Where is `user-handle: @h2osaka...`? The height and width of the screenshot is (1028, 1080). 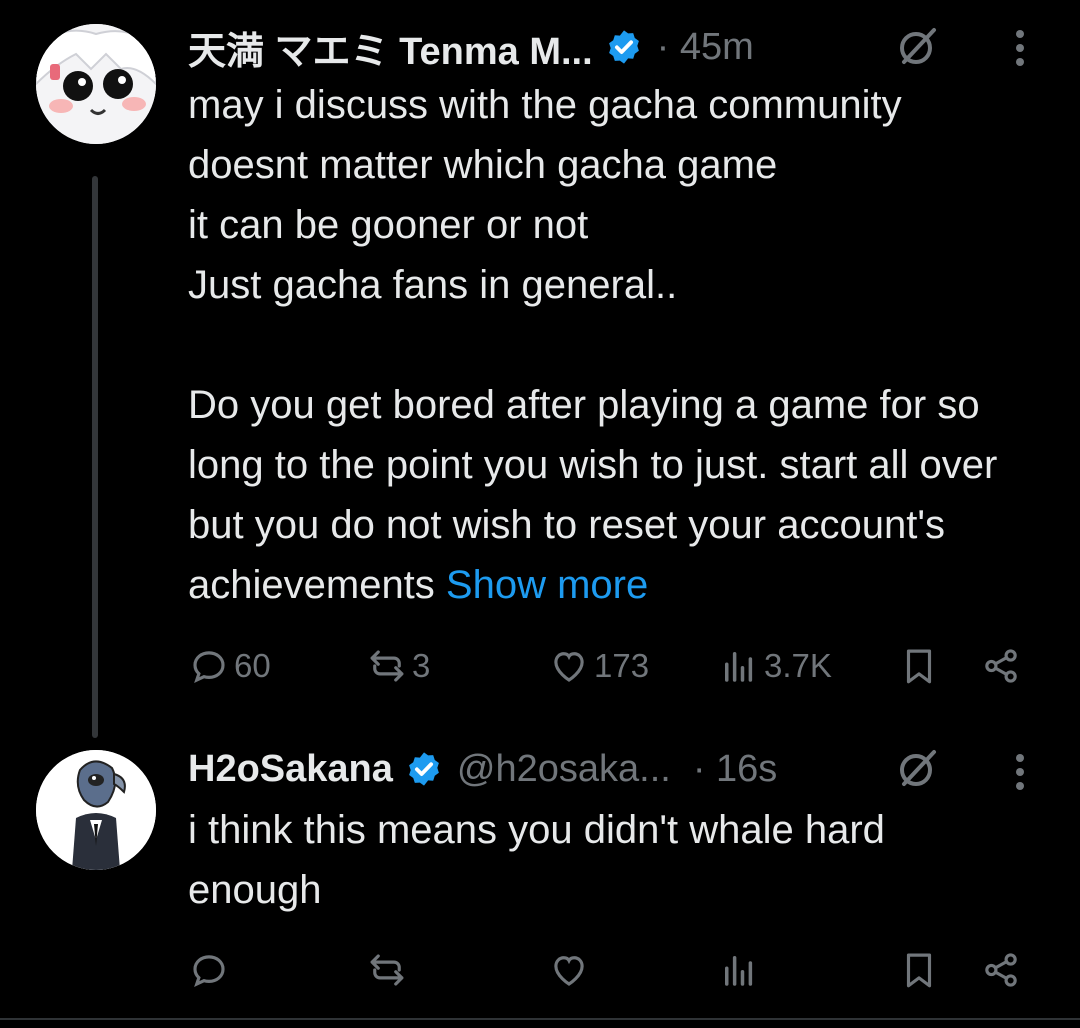 user-handle: @h2osaka... is located at coordinates (564, 769).